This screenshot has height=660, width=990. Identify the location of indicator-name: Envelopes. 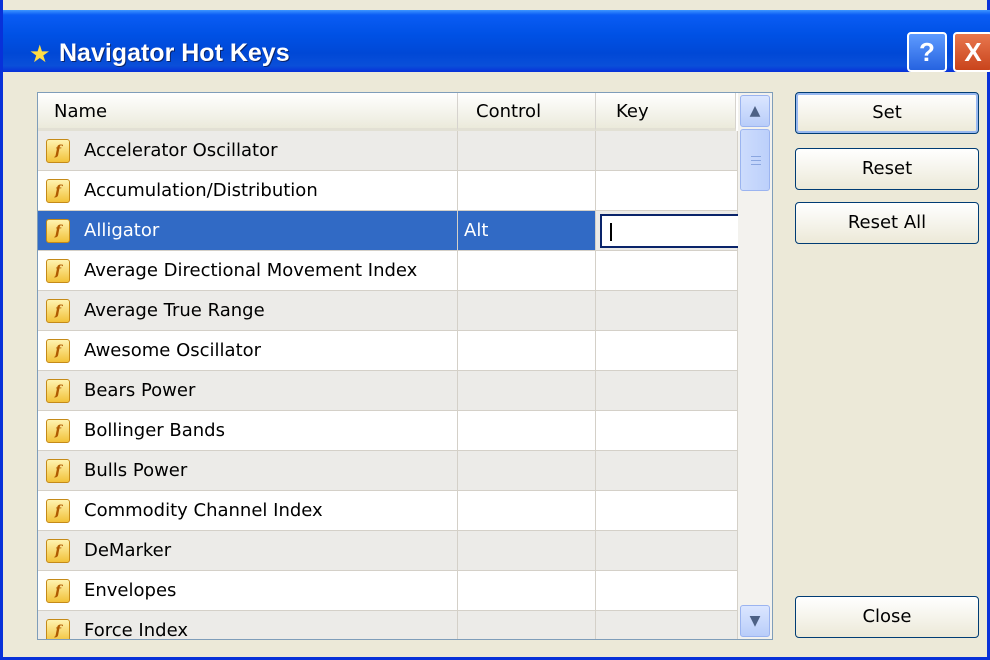
(130, 590).